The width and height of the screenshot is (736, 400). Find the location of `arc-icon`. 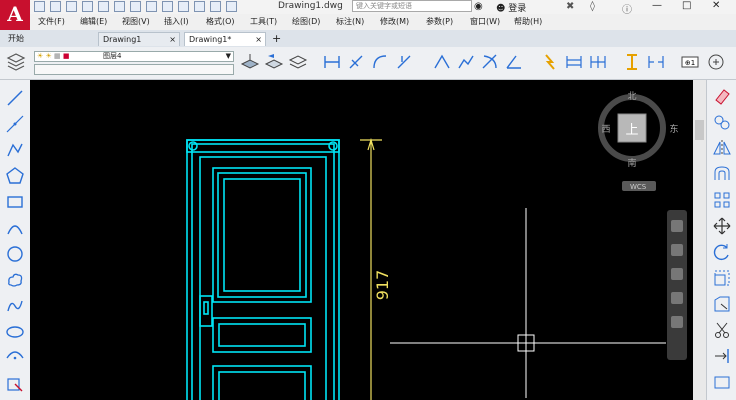

arc-icon is located at coordinates (15, 228).